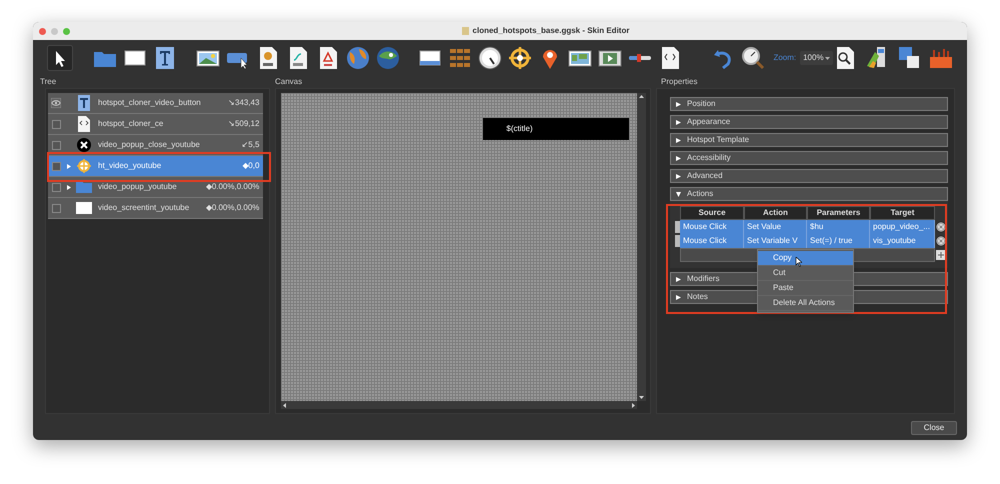  I want to click on zoom-label: Zoom:, so click(784, 58).